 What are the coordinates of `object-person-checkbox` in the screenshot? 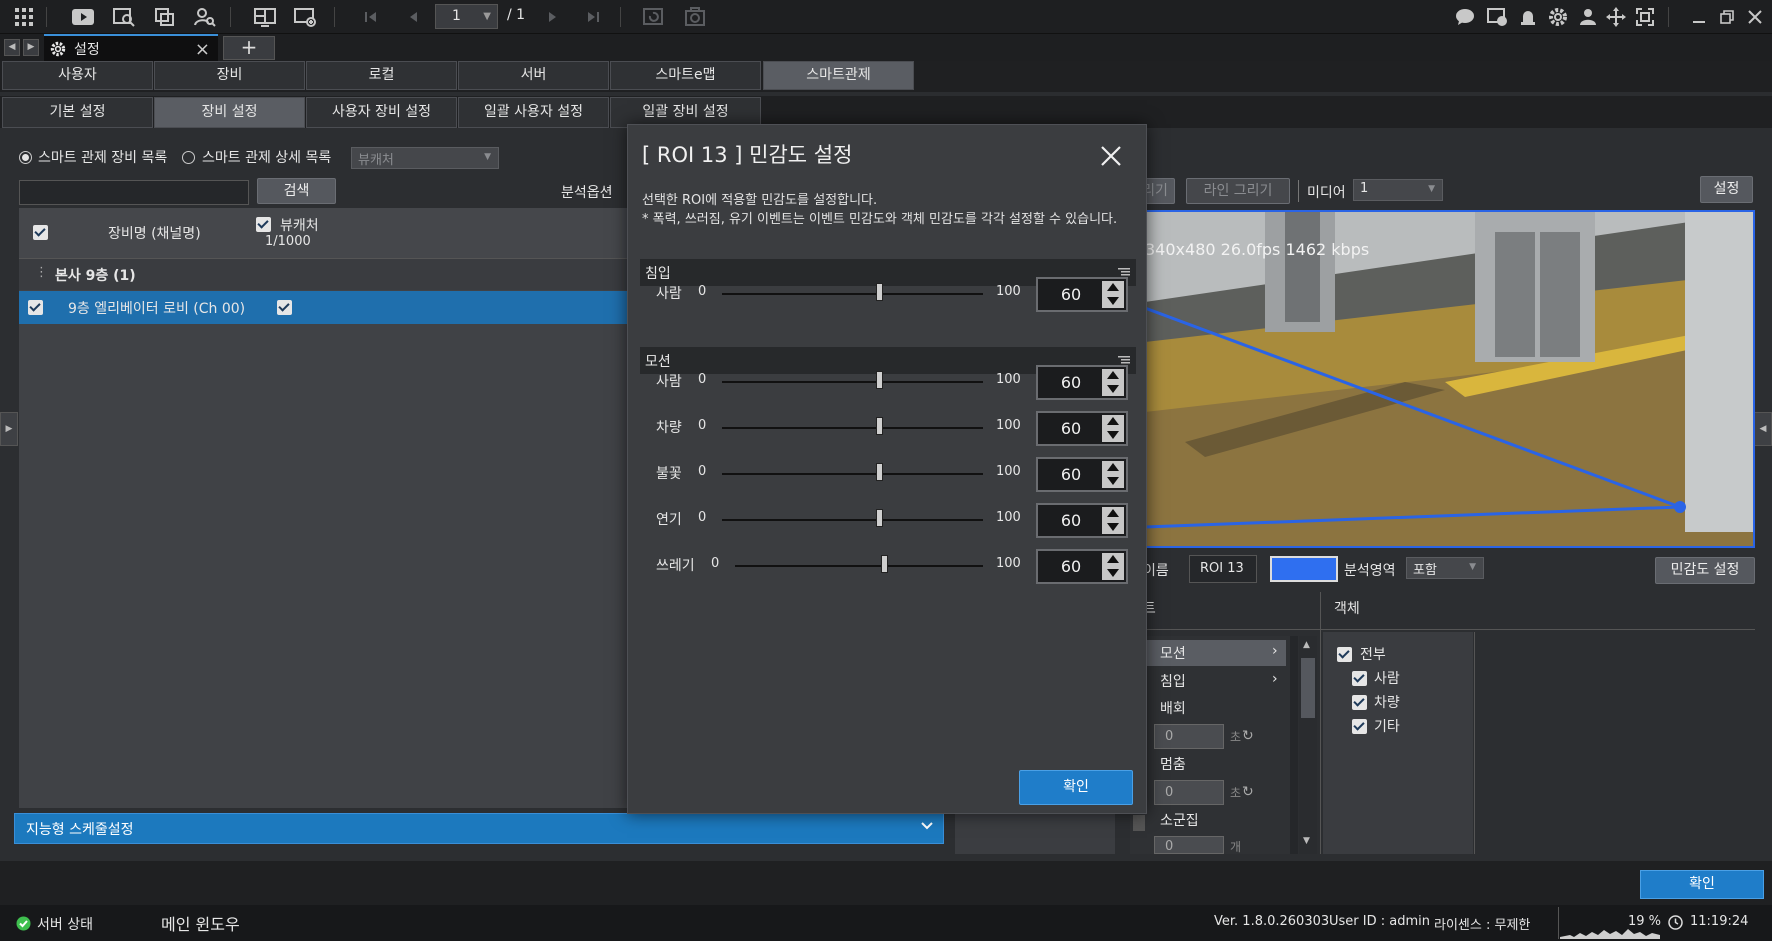 It's located at (1359, 678).